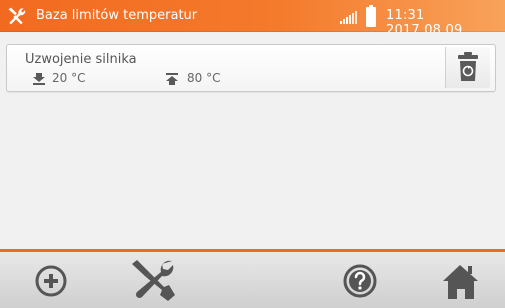 Image resolution: width=505 pixels, height=308 pixels. I want to click on home-icon, so click(460, 282).